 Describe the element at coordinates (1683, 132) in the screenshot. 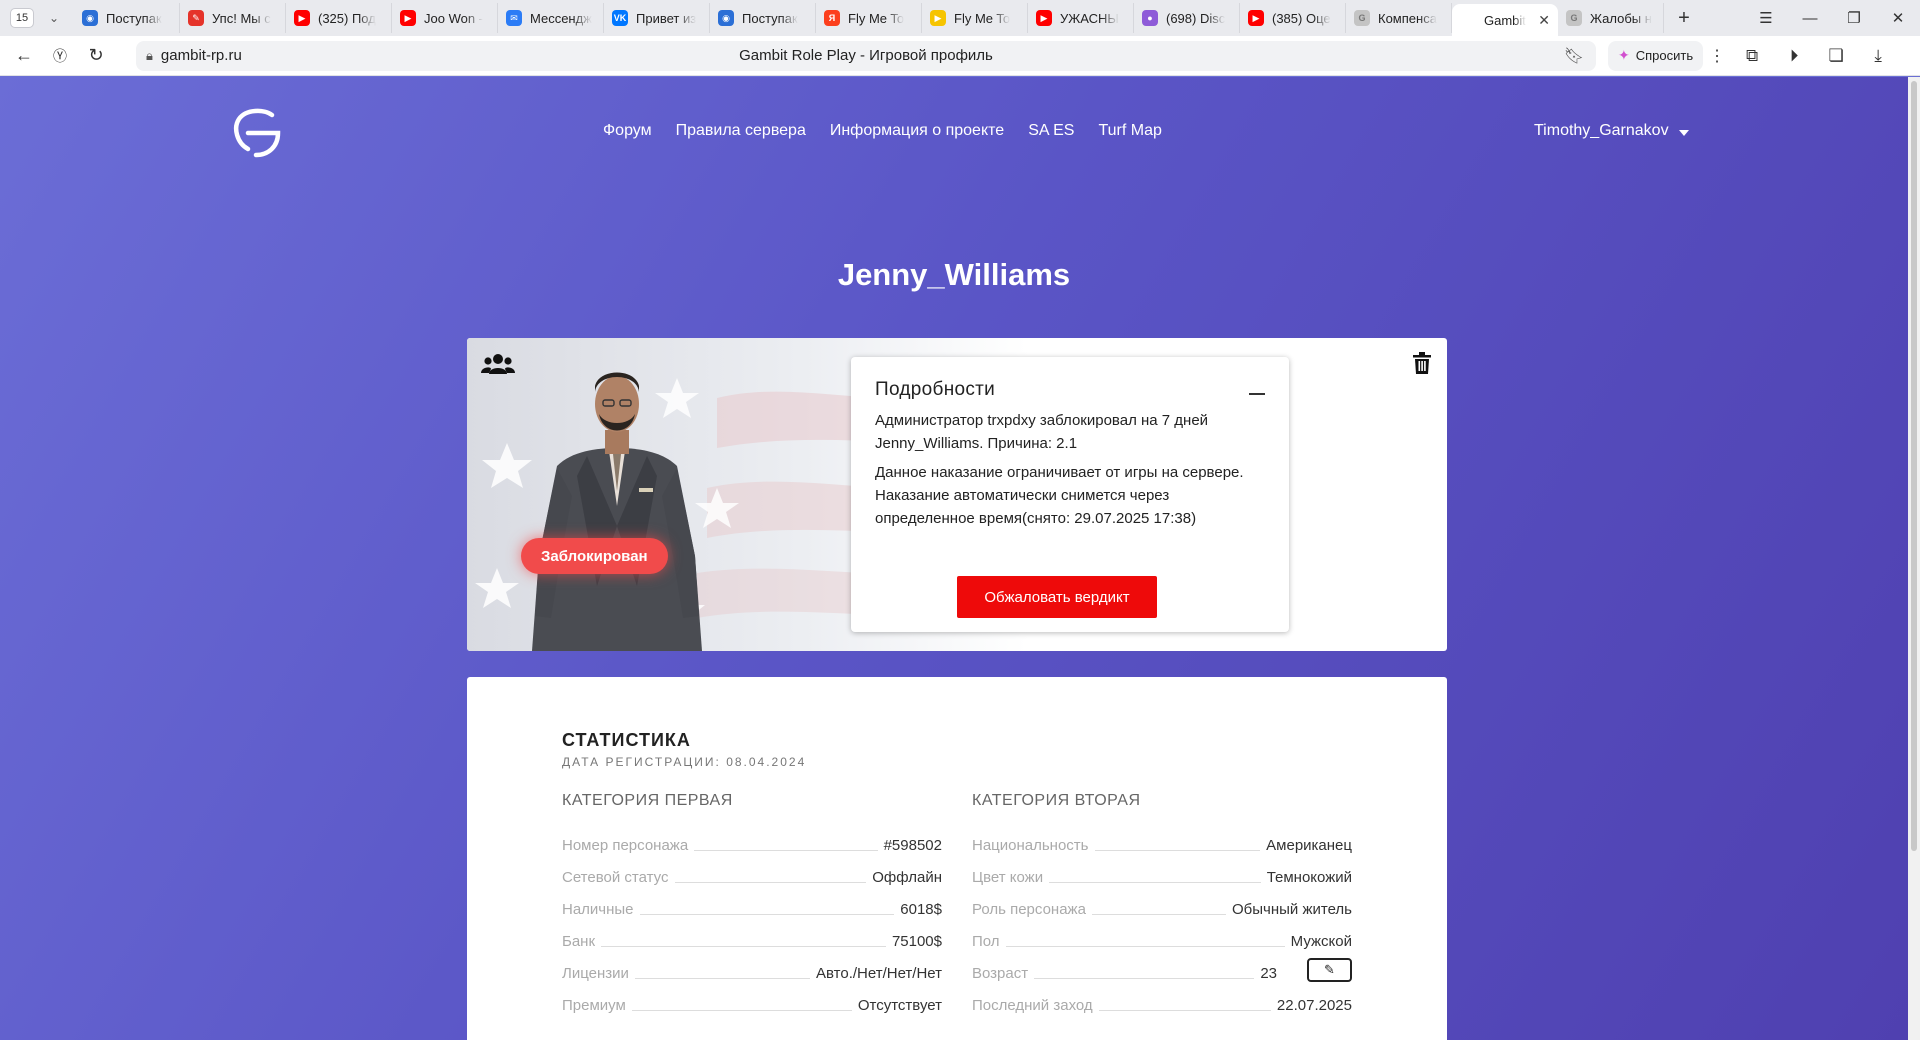

I see `caret-down-icon` at that location.